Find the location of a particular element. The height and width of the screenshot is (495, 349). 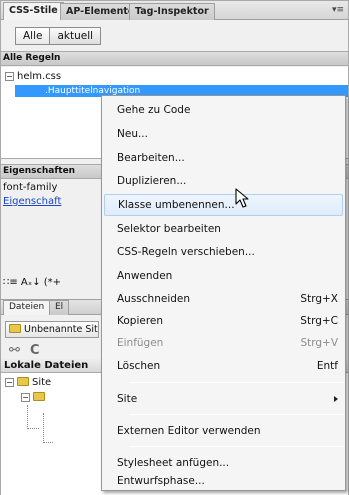

view-options-toolbar: ∷≡ Aₓ↓ (*+ is located at coordinates (32, 284).